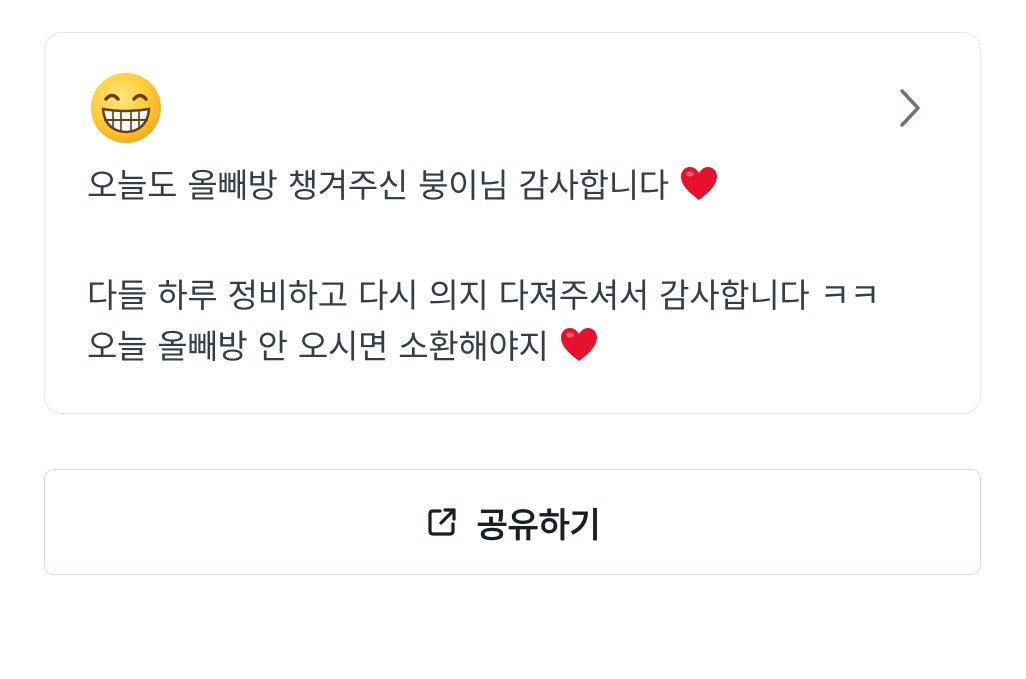 The image size is (1026, 679). Describe the element at coordinates (378, 185) in the screenshot. I see `message-text: 오늘도 올빼방 챙겨주신 붕이님 감사합니다` at that location.